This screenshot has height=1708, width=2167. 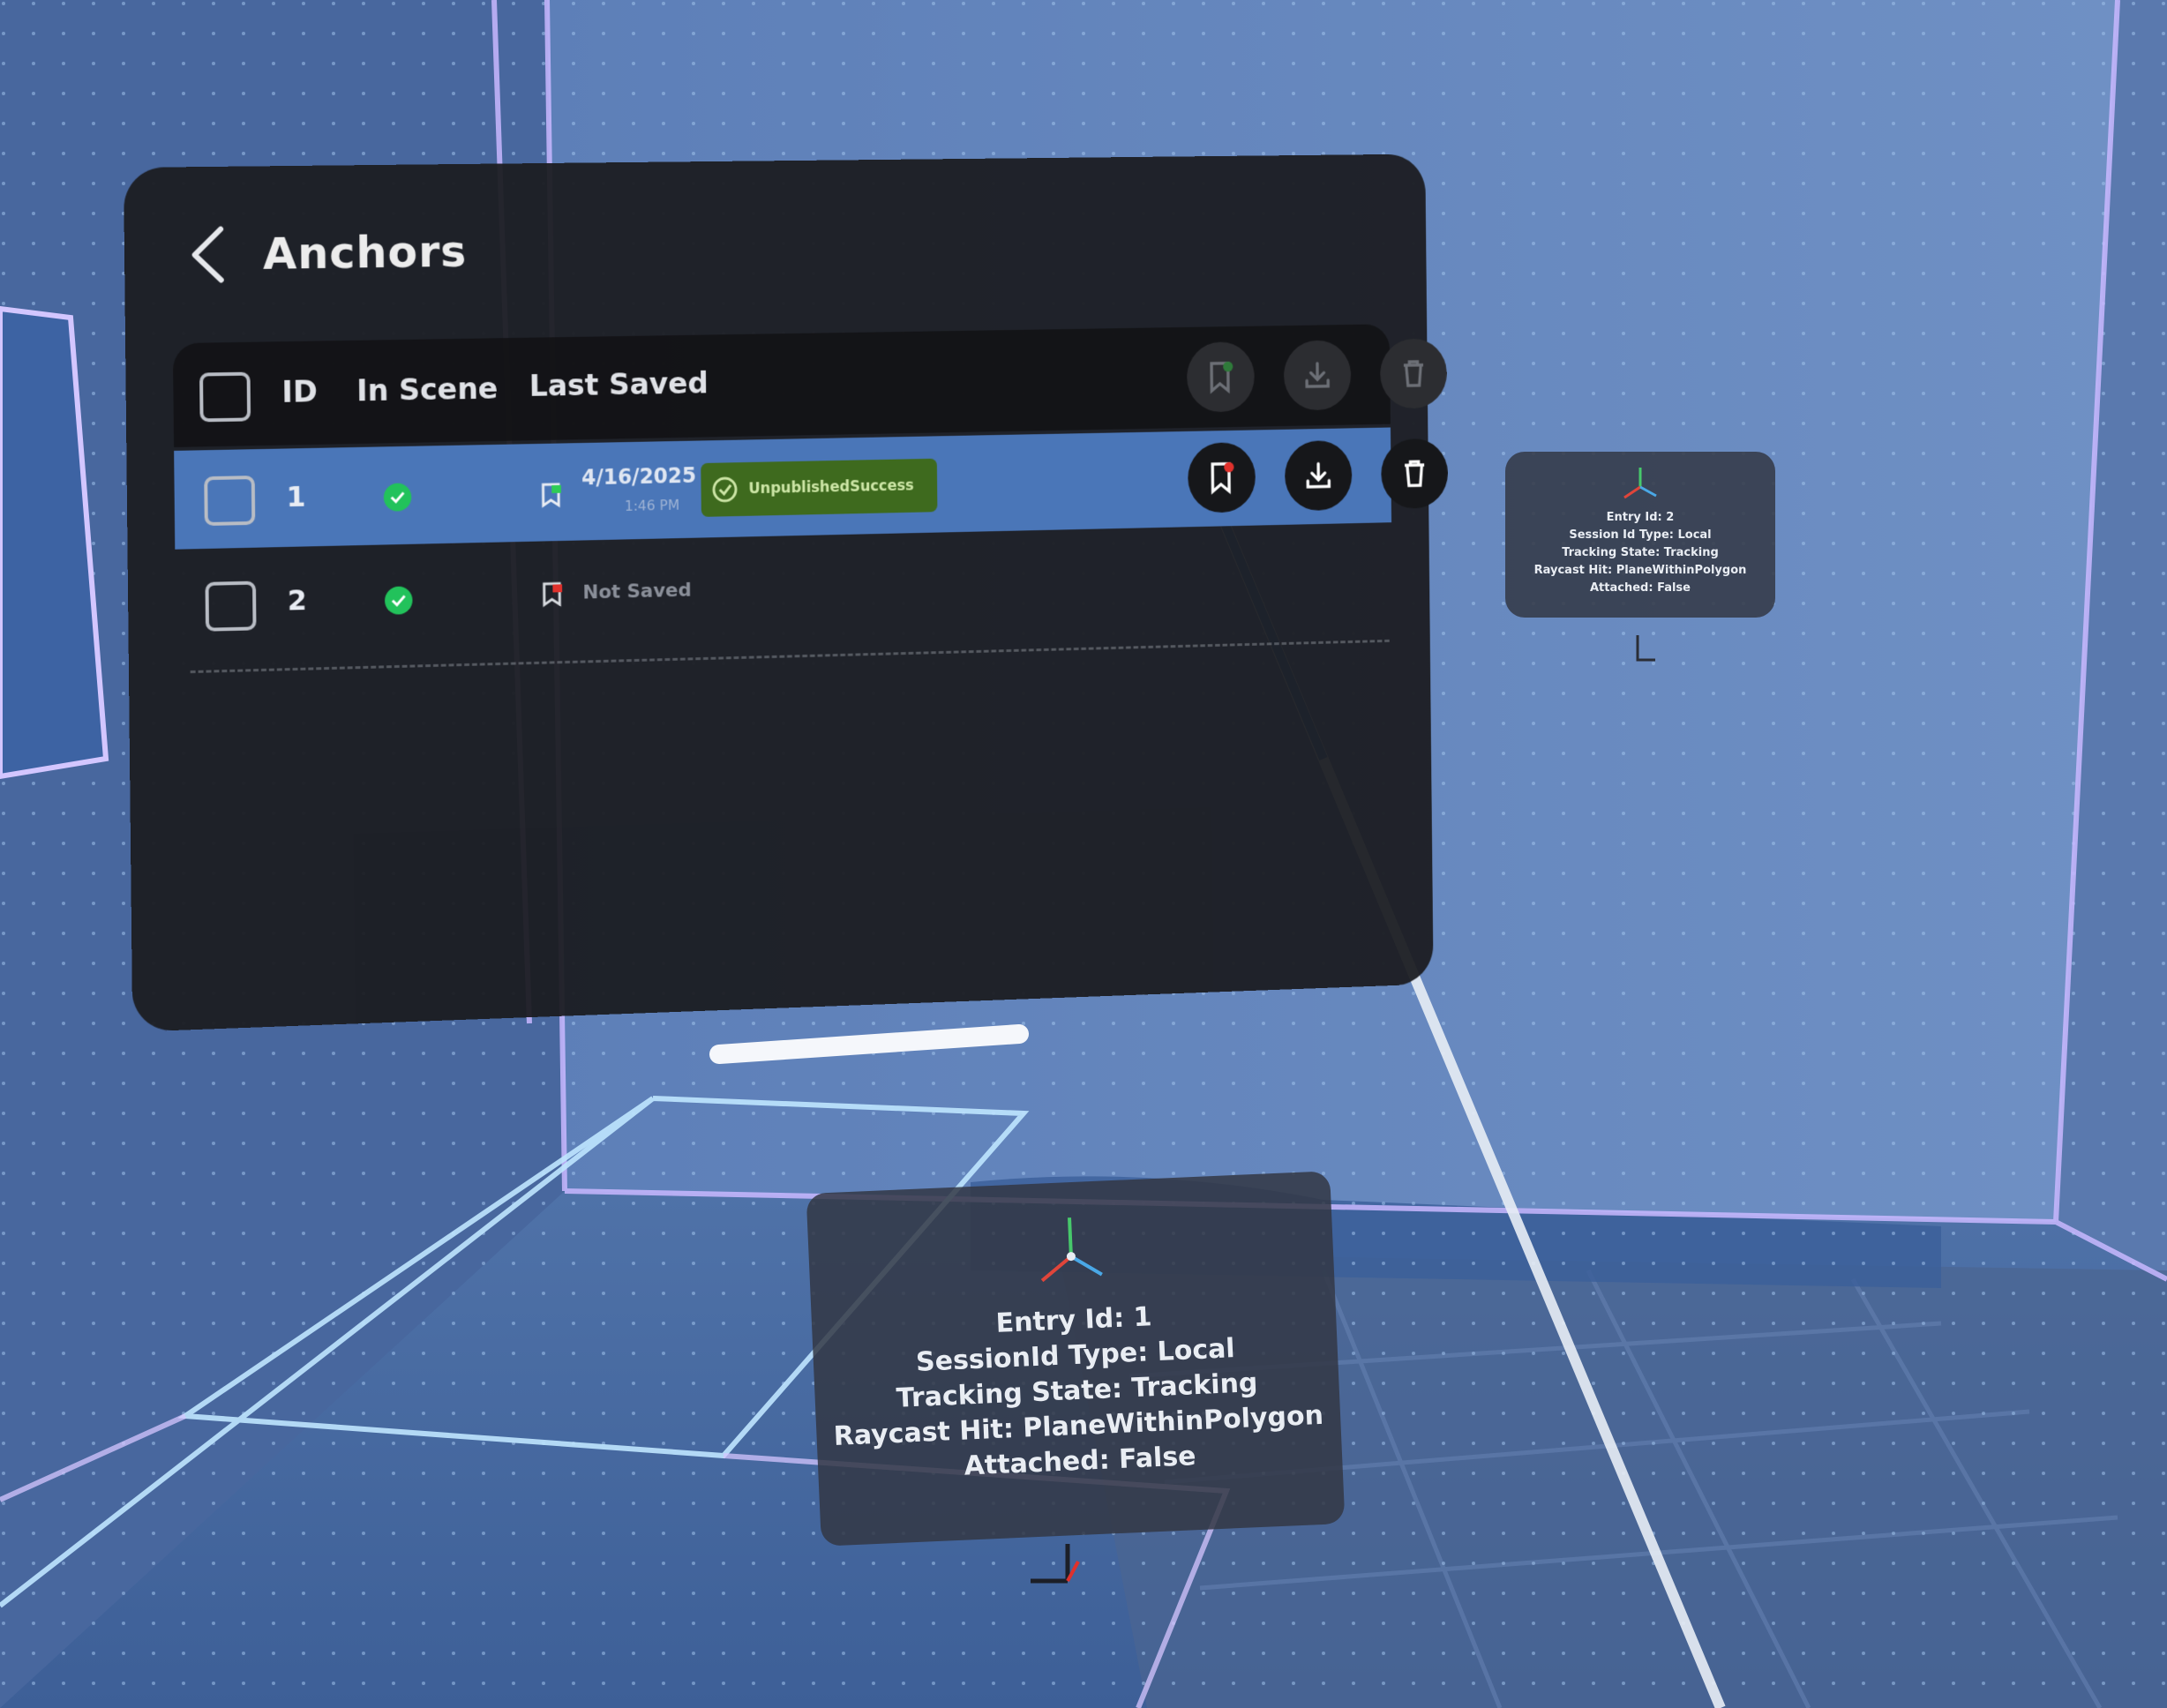 I want to click on card-entry-id: Entry Id: 2, so click(x=1640, y=517).